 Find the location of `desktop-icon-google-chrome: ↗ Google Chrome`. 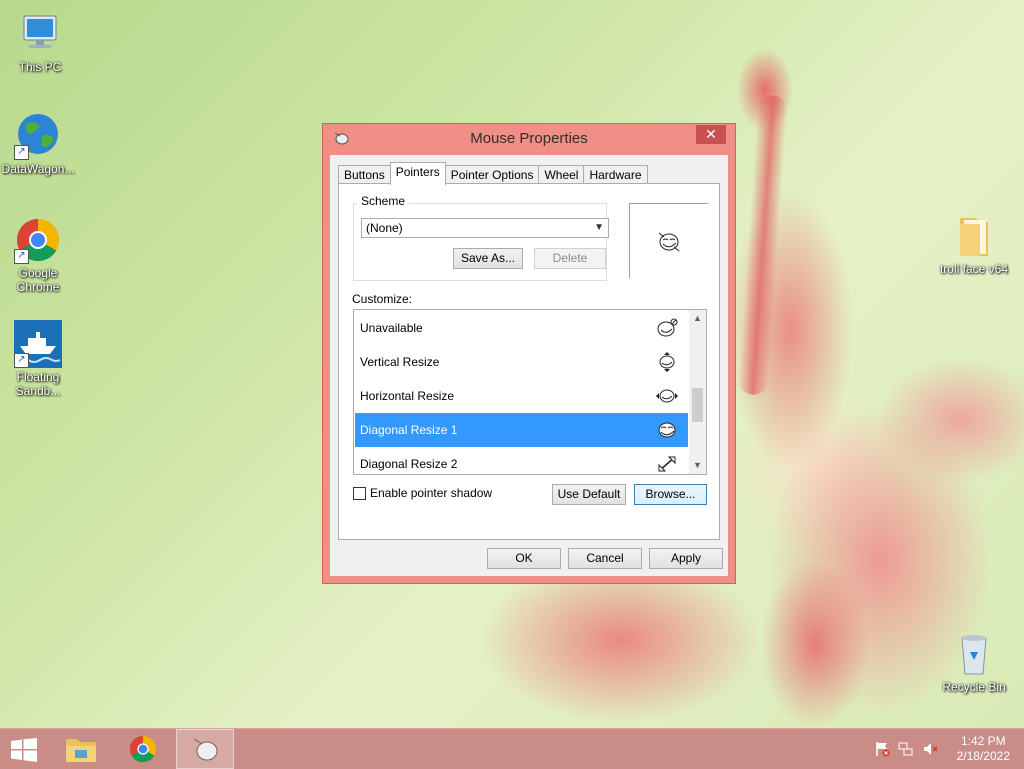

desktop-icon-google-chrome: ↗ Google Chrome is located at coordinates (39, 255).